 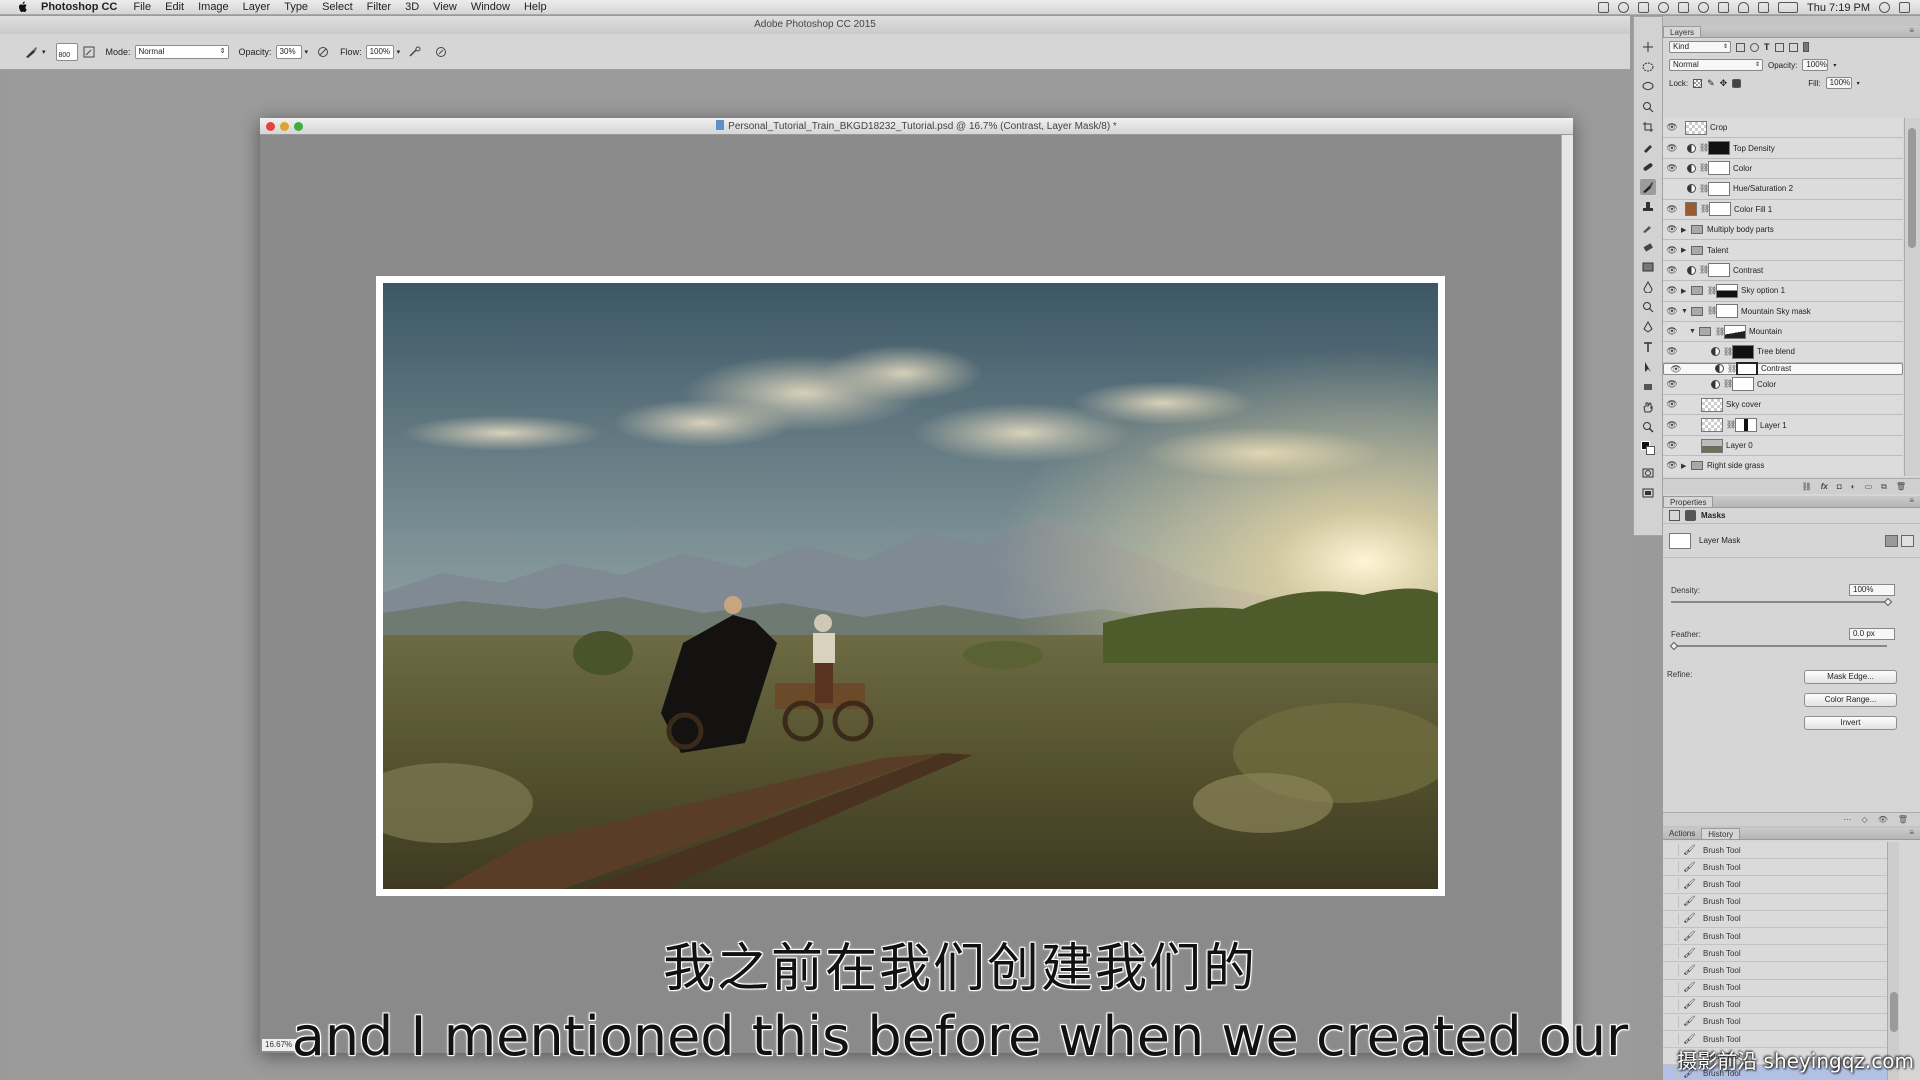 What do you see at coordinates (1884, 7) in the screenshot?
I see `spotlight-search-icon` at bounding box center [1884, 7].